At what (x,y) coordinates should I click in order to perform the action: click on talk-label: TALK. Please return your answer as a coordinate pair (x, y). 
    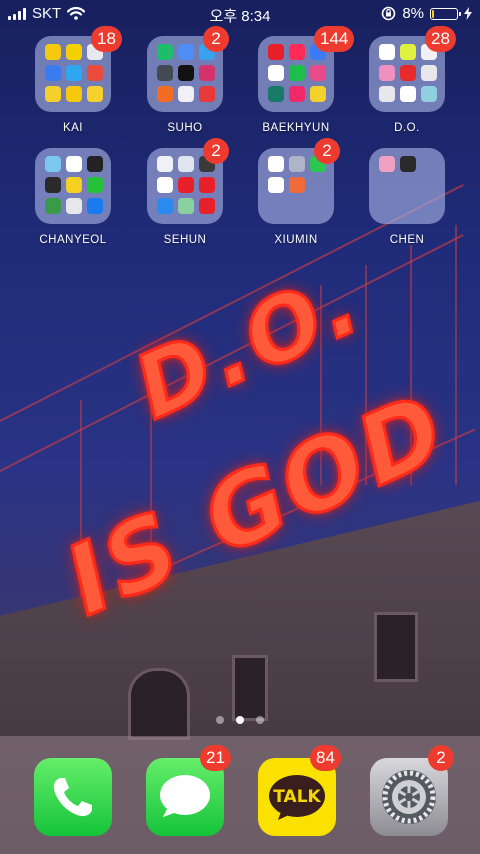
    Looking at the image, I should click on (297, 797).